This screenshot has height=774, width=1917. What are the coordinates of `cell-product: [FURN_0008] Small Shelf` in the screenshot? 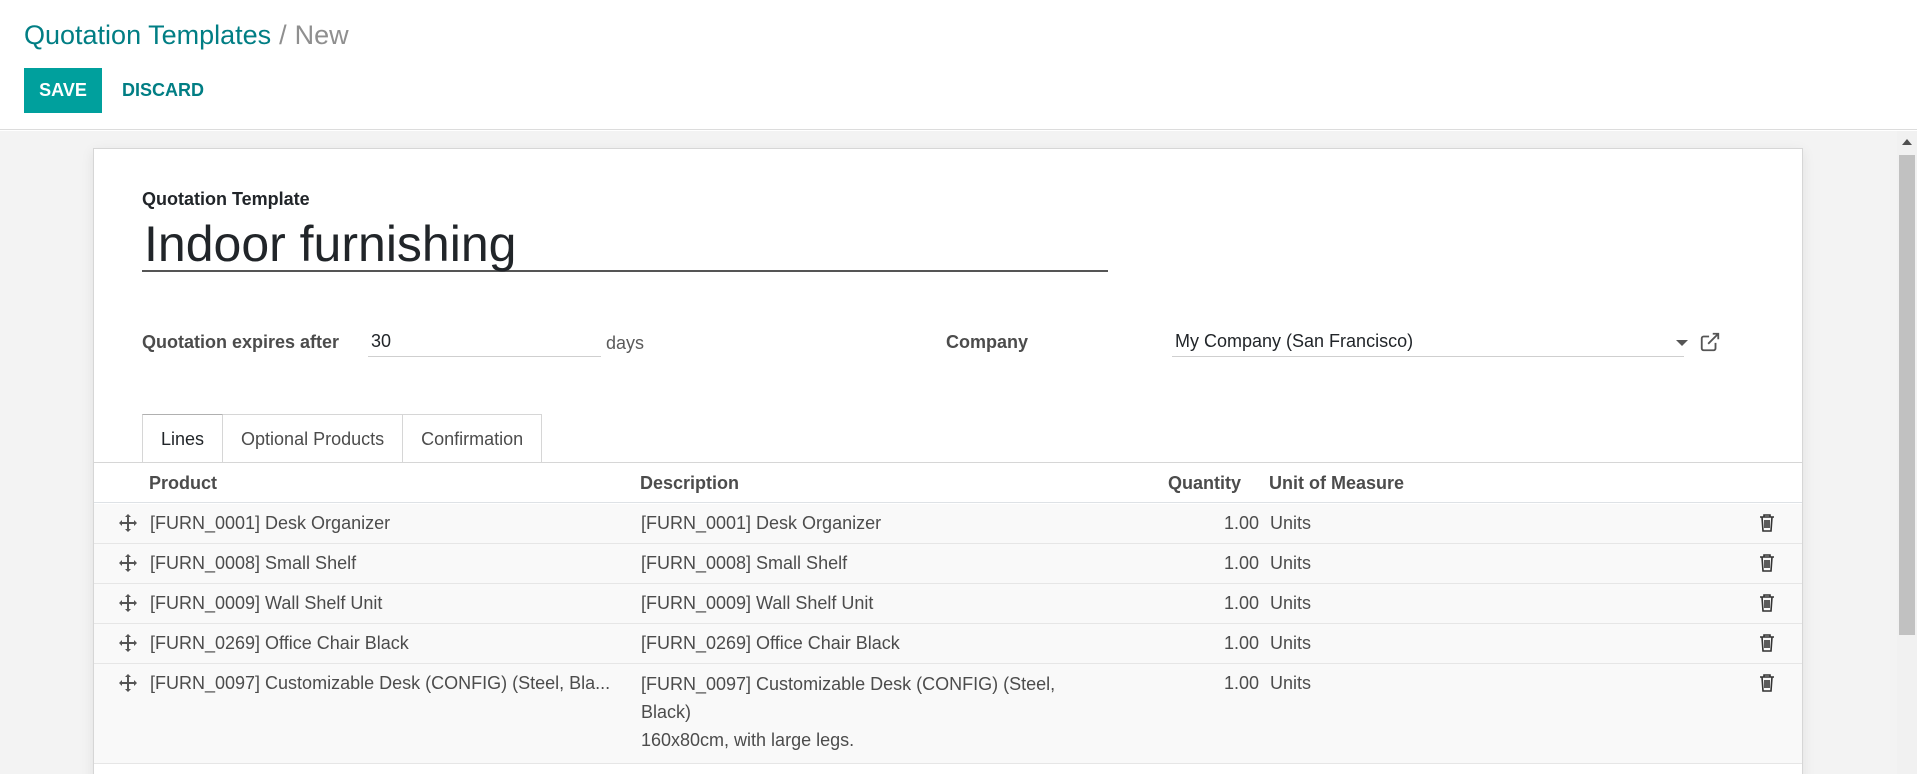 It's located at (253, 563).